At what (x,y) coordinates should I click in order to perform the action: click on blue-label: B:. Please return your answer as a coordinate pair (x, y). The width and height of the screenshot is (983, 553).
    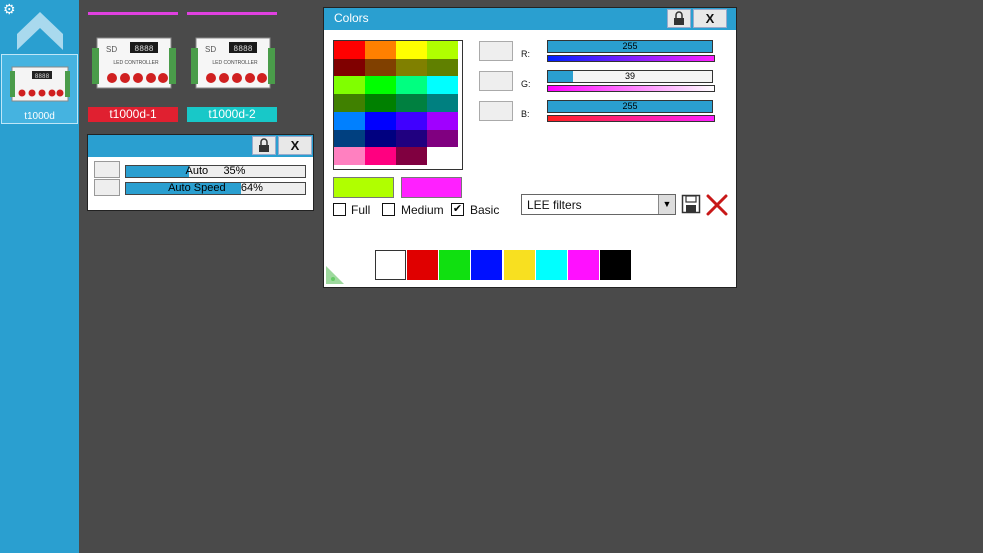
    Looking at the image, I should click on (525, 114).